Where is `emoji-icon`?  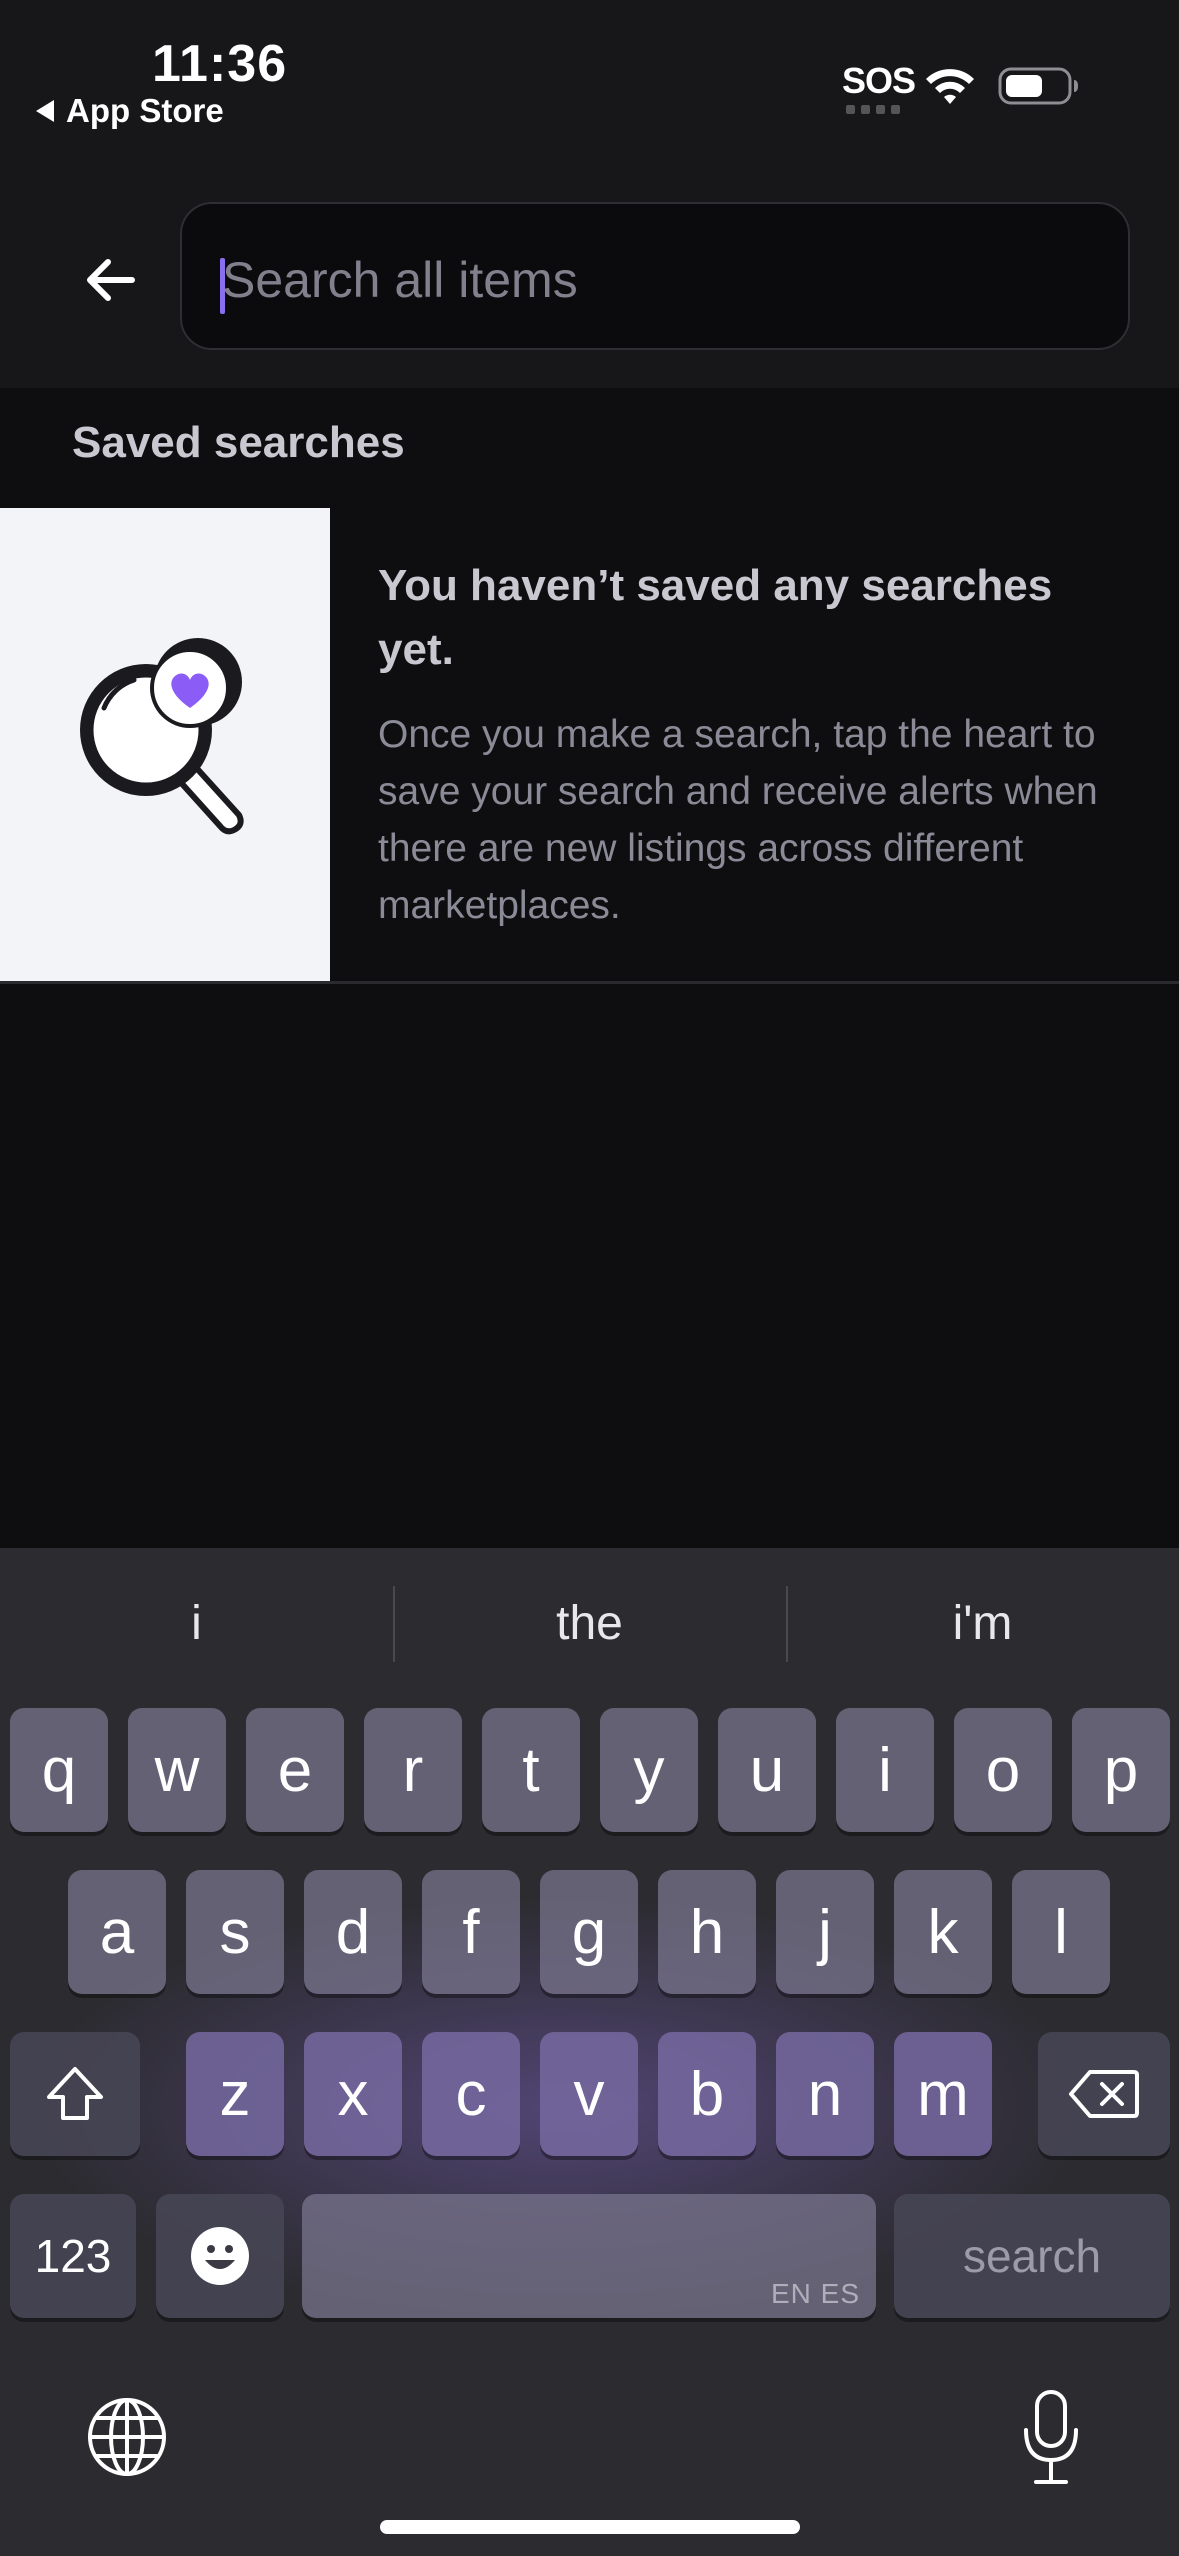
emoji-icon is located at coordinates (220, 2256).